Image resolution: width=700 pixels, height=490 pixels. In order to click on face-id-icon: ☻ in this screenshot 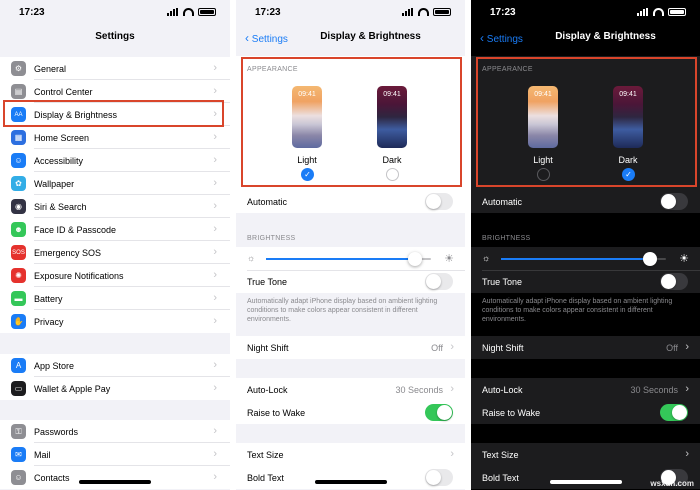, I will do `click(18, 229)`.